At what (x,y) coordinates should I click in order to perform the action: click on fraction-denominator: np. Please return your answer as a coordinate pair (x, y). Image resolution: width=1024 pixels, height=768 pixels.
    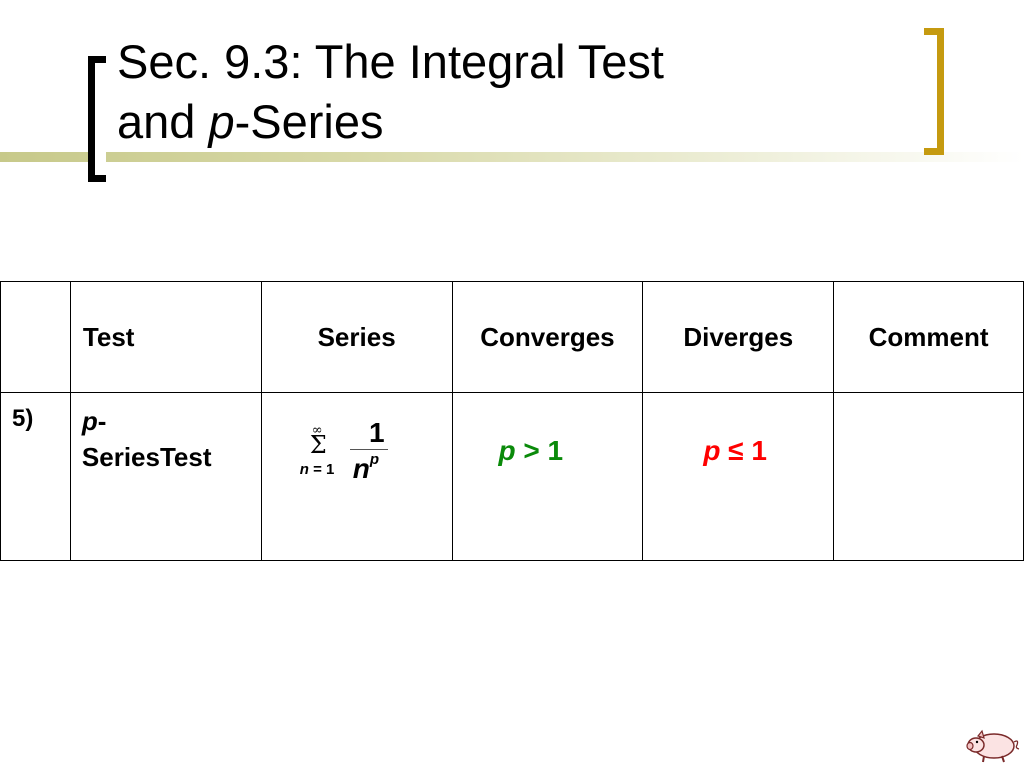
    Looking at the image, I should click on (366, 468).